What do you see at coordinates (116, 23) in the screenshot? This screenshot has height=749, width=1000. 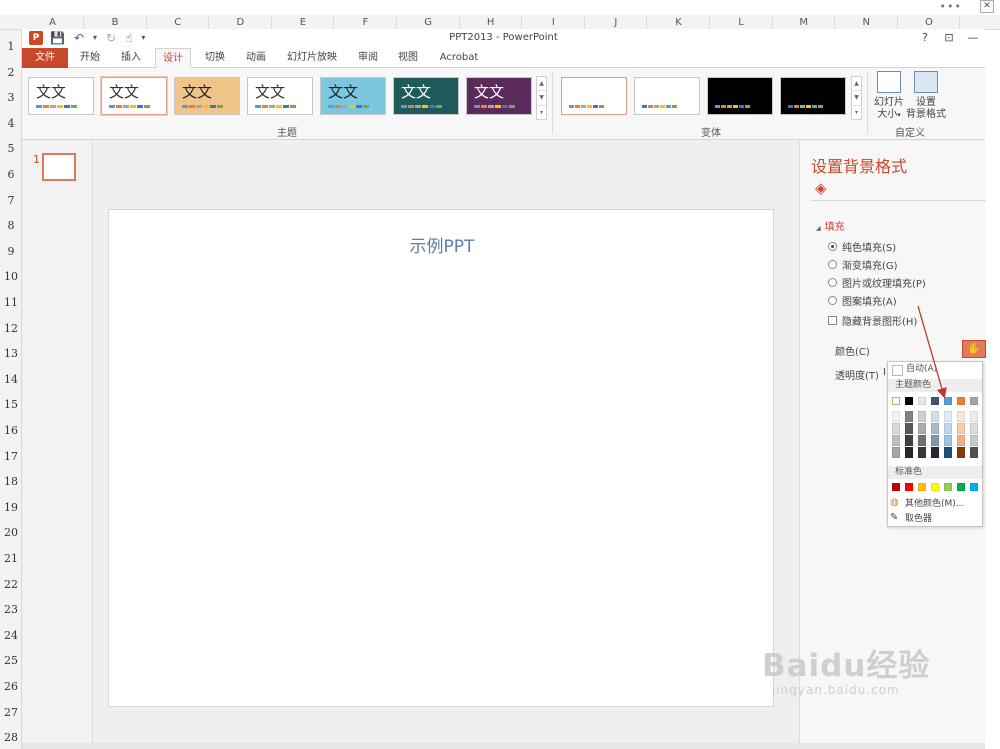 I see `column-header: B` at bounding box center [116, 23].